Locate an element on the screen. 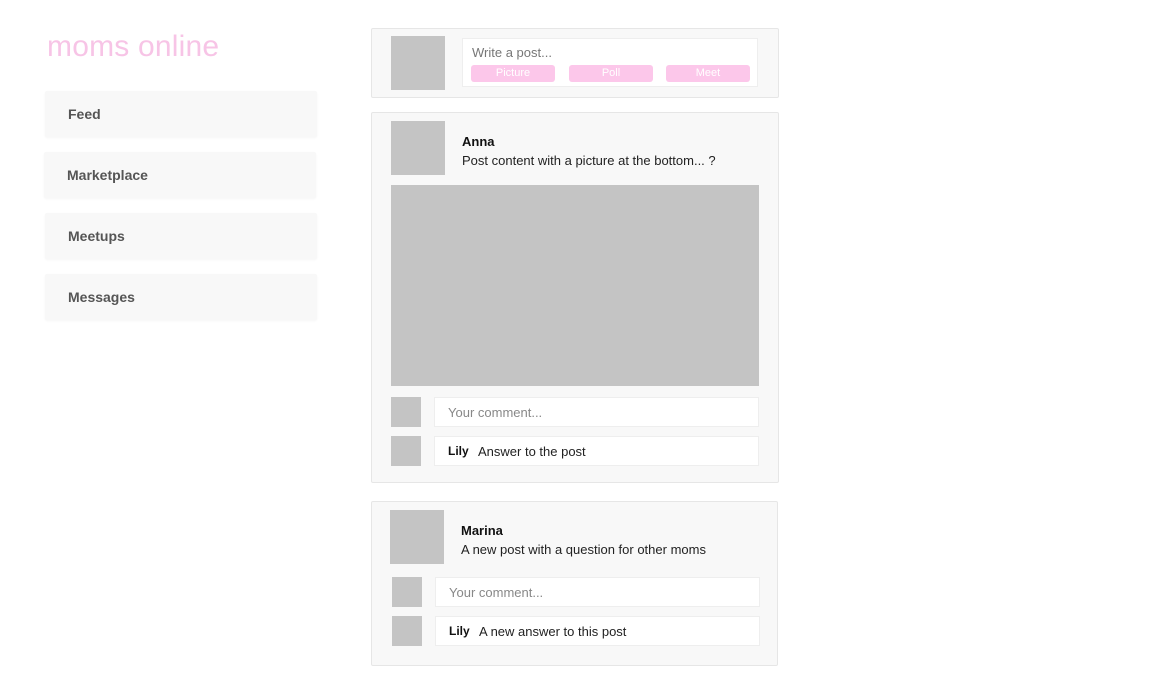  sidebar-item-feed: Feed is located at coordinates (181, 114).